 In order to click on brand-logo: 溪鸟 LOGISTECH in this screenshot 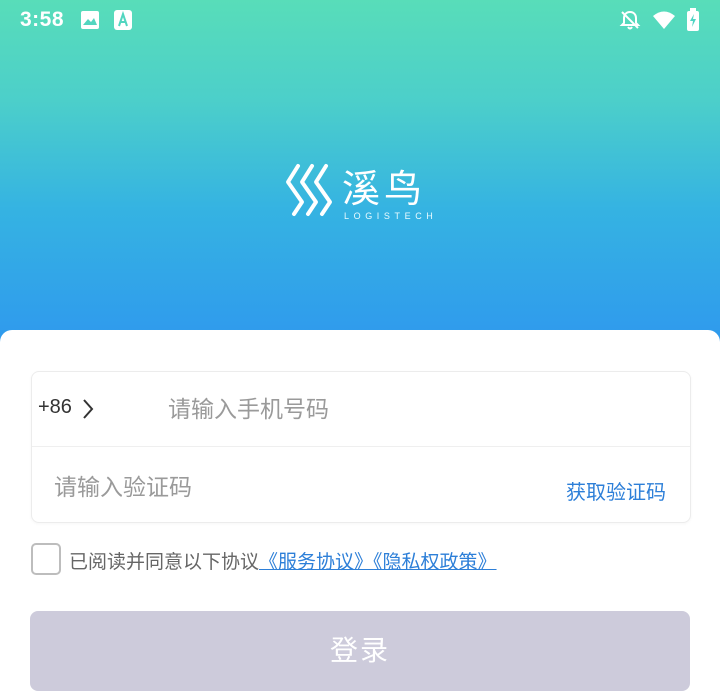, I will do `click(369, 194)`.